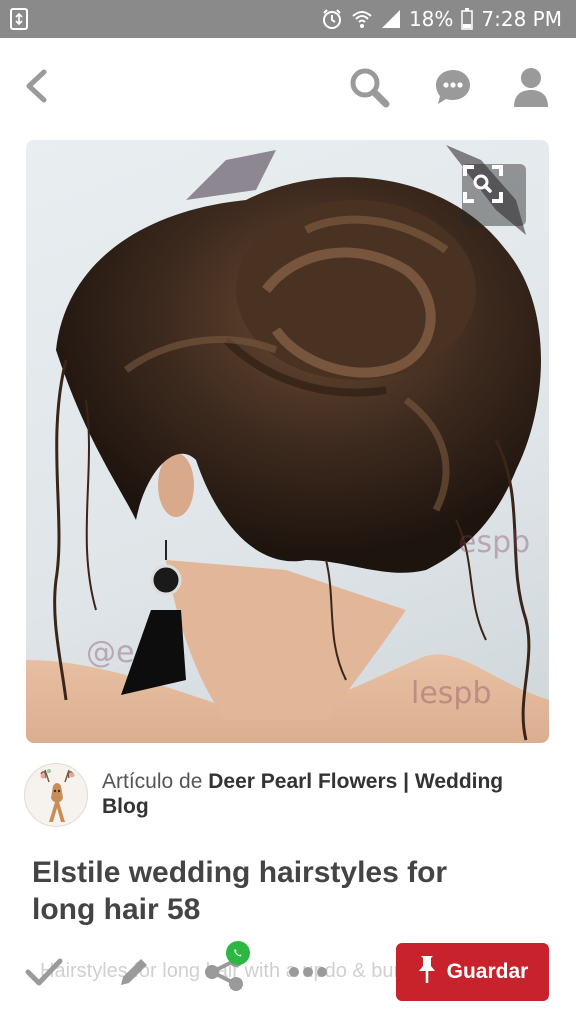 Image resolution: width=576 pixels, height=1024 pixels. Describe the element at coordinates (391, 19) in the screenshot. I see `signal-icon` at that location.